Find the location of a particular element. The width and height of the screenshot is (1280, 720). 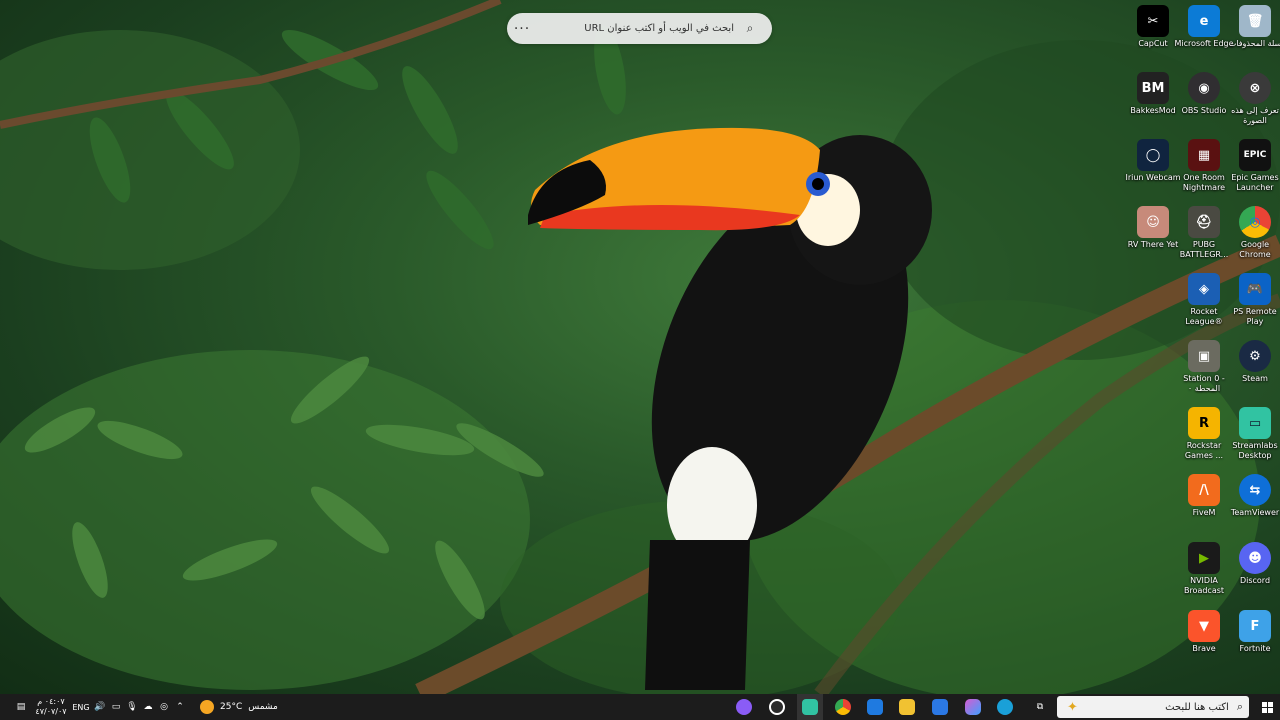

desktop-icon-recycle-bin: 🗑 سلة المحذوفات is located at coordinates (1252, 27).